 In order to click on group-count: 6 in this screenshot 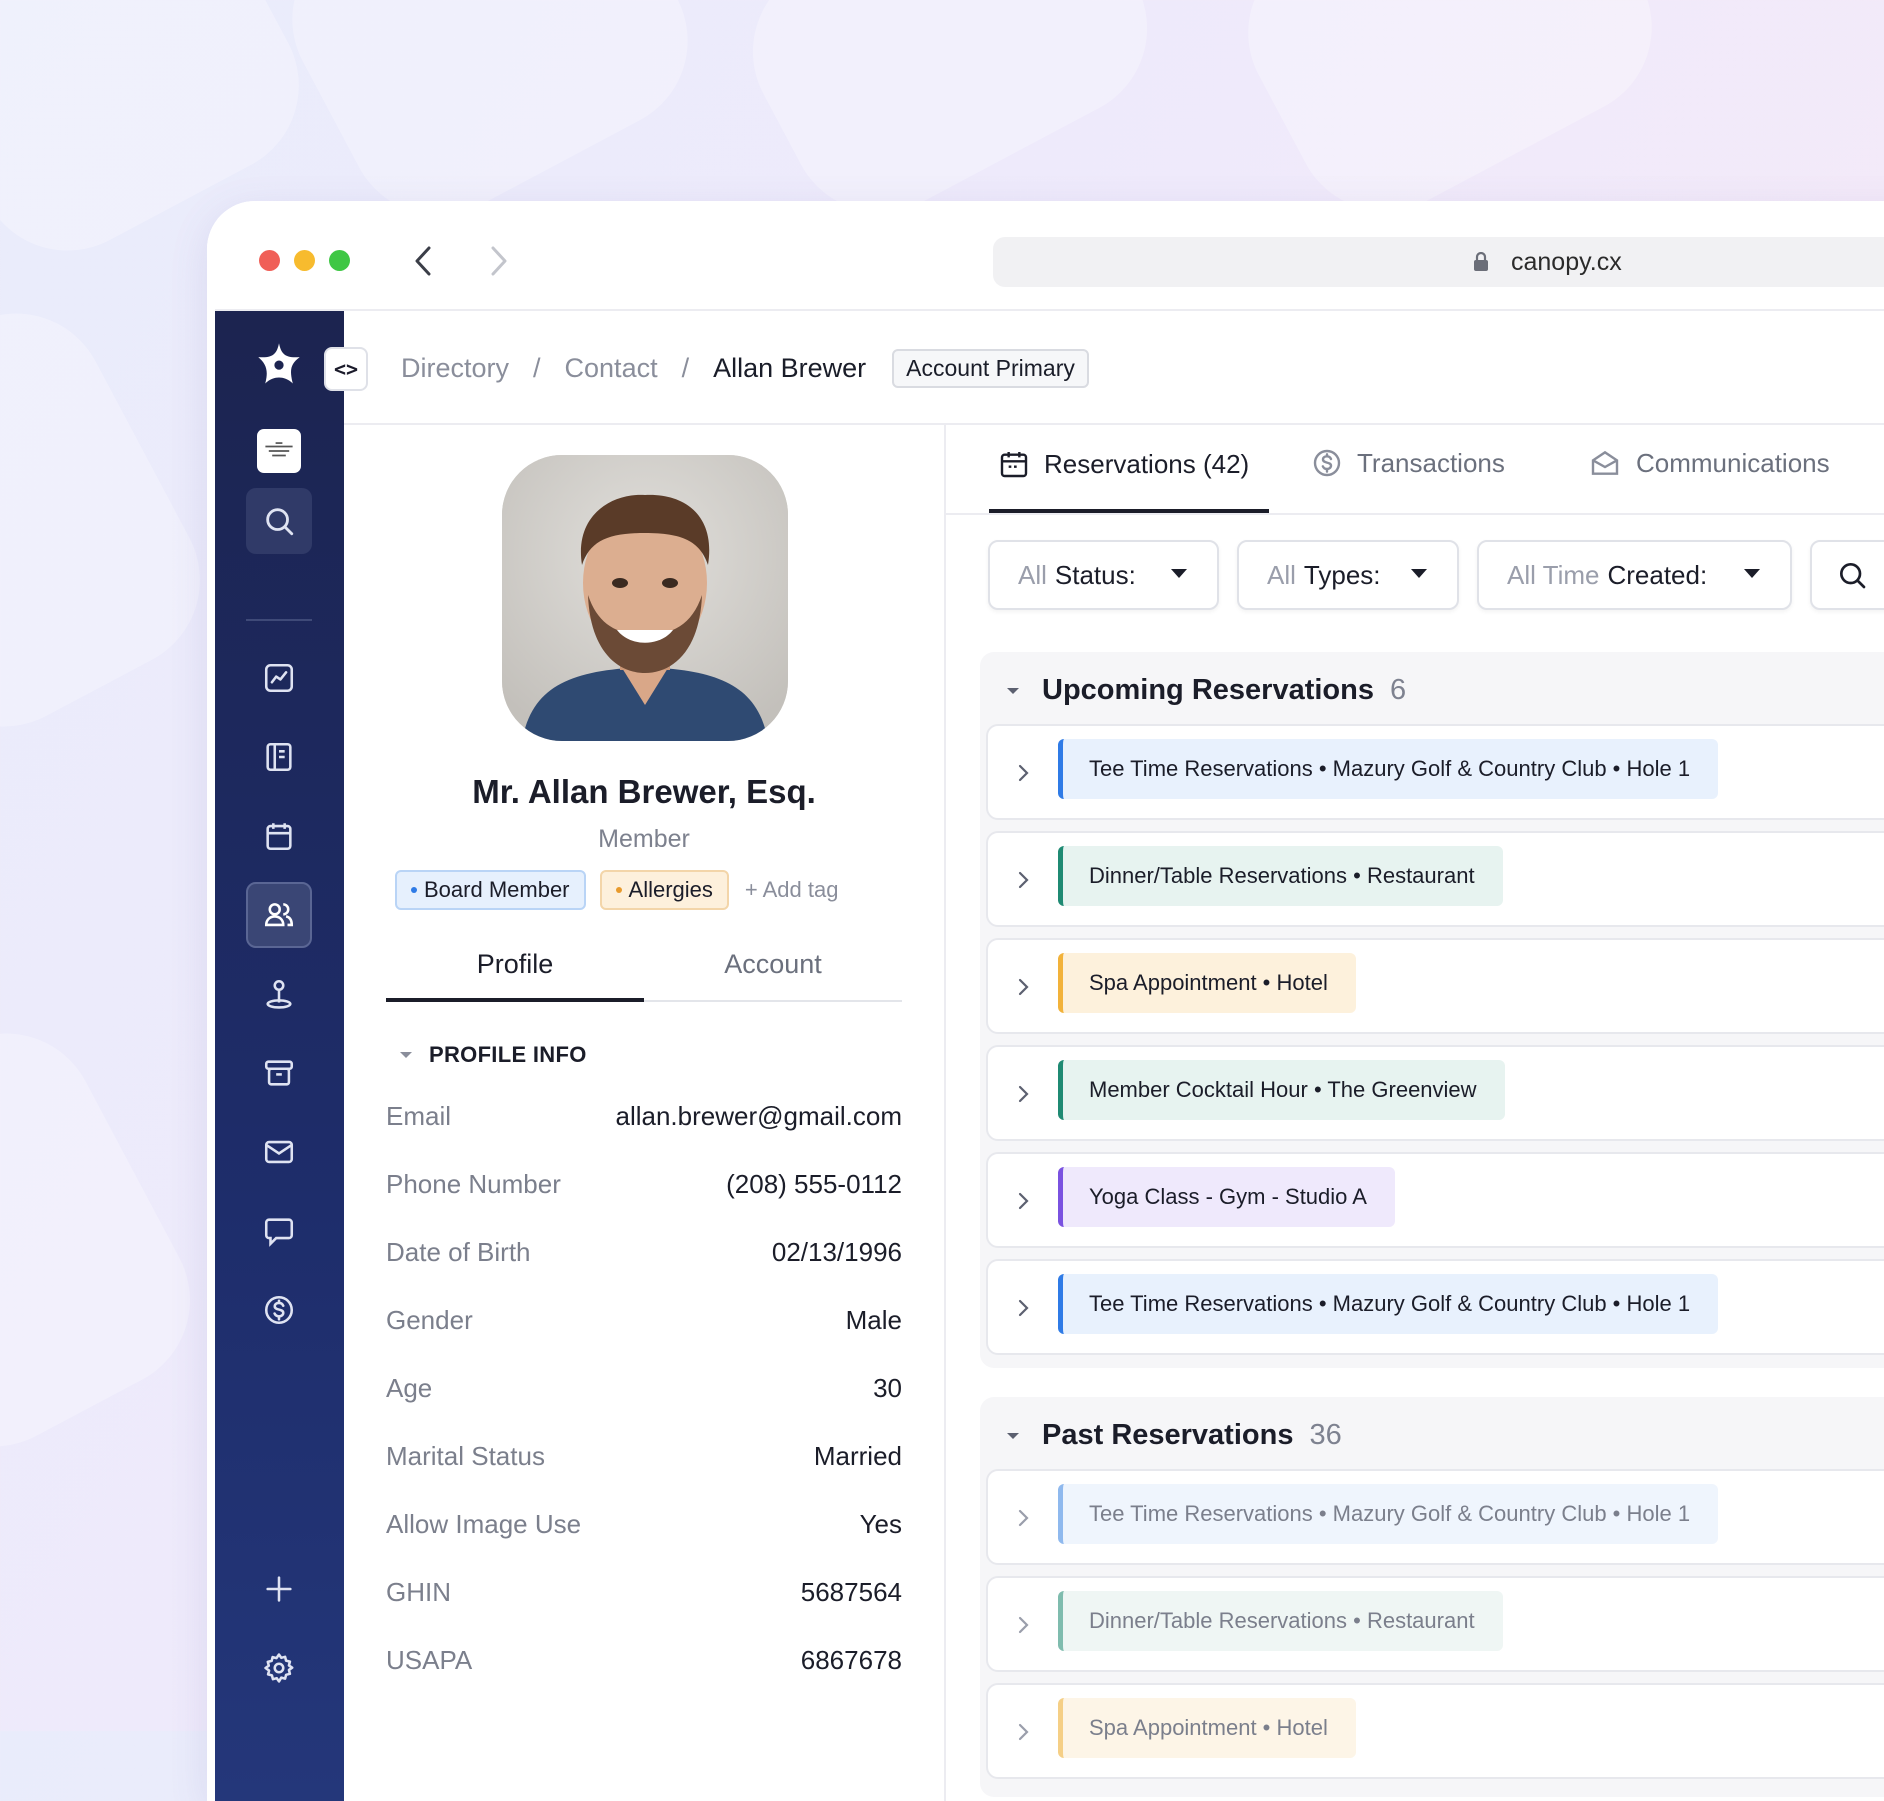, I will do `click(1398, 690)`.